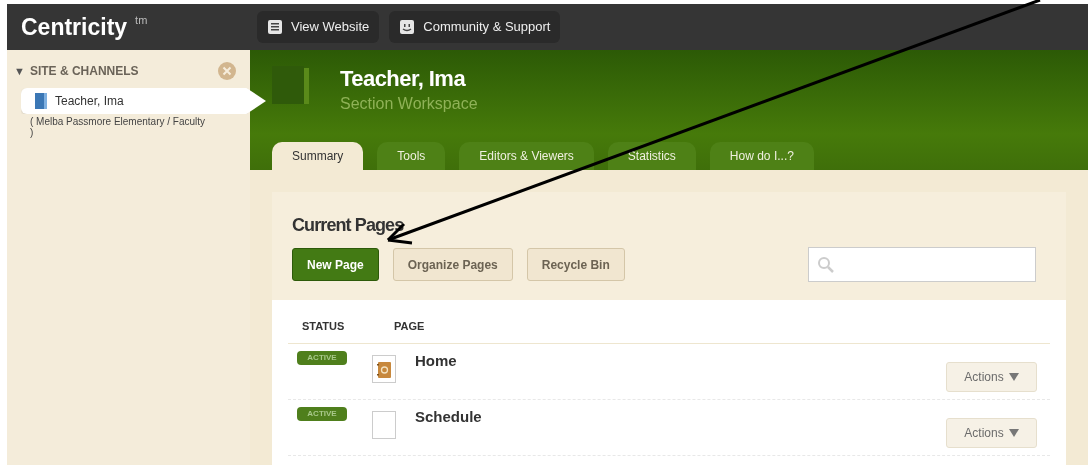  What do you see at coordinates (143, 101) in the screenshot?
I see `sidebar-item: Teacher, Ima` at bounding box center [143, 101].